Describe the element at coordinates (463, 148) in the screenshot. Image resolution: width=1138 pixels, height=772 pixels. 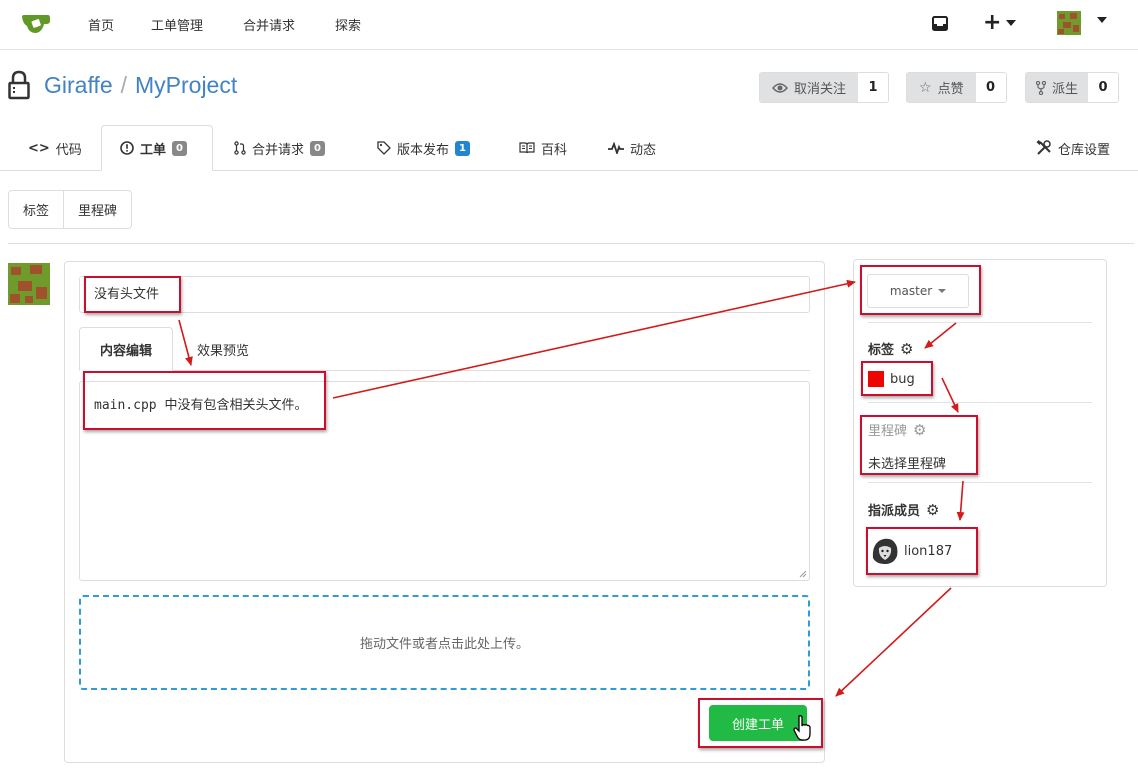
I see `releases-count-badge: 1` at that location.